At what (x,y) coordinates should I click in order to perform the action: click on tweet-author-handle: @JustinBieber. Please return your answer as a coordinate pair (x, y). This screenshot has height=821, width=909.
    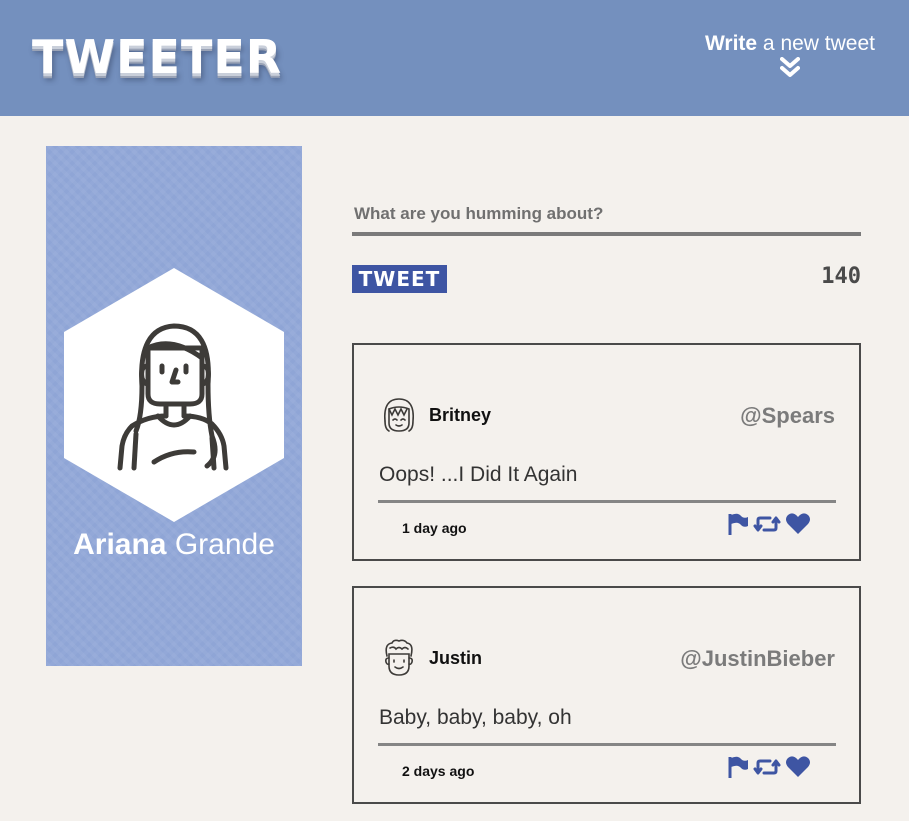
    Looking at the image, I should click on (757, 659).